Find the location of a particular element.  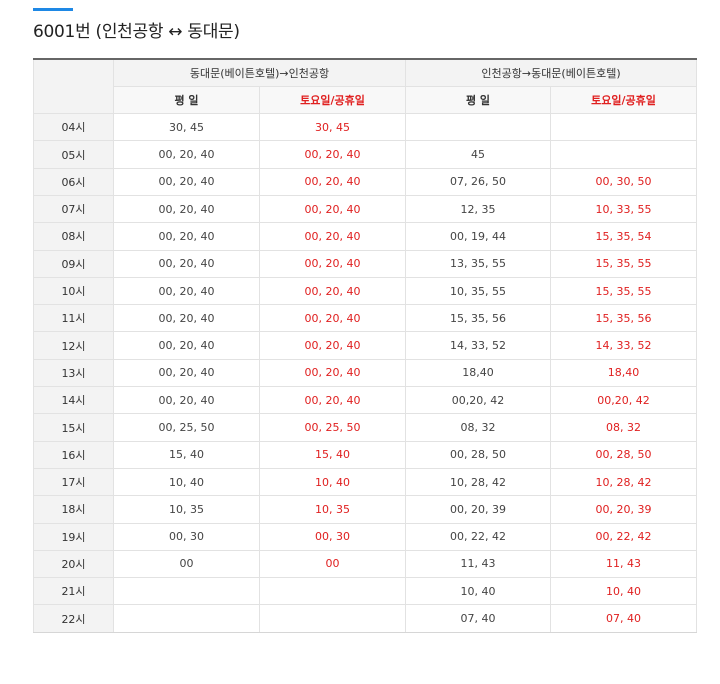

cell-to-airport-weekday: 30, 45 is located at coordinates (186, 127).